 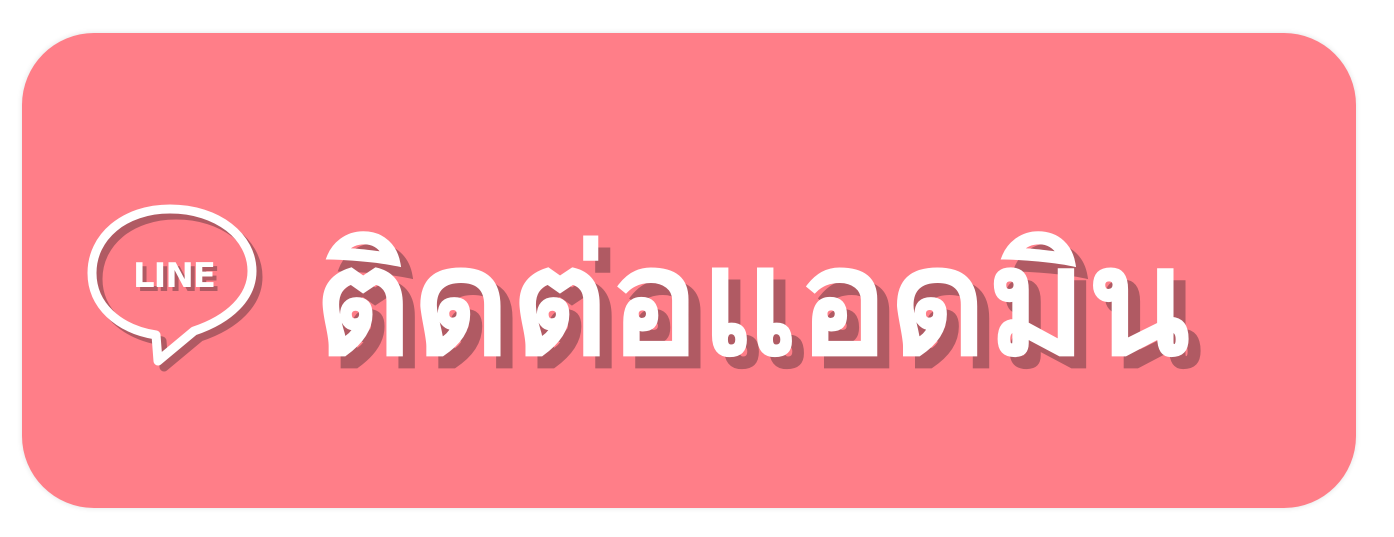 I want to click on line-logo-text: LINE, so click(x=174, y=276).